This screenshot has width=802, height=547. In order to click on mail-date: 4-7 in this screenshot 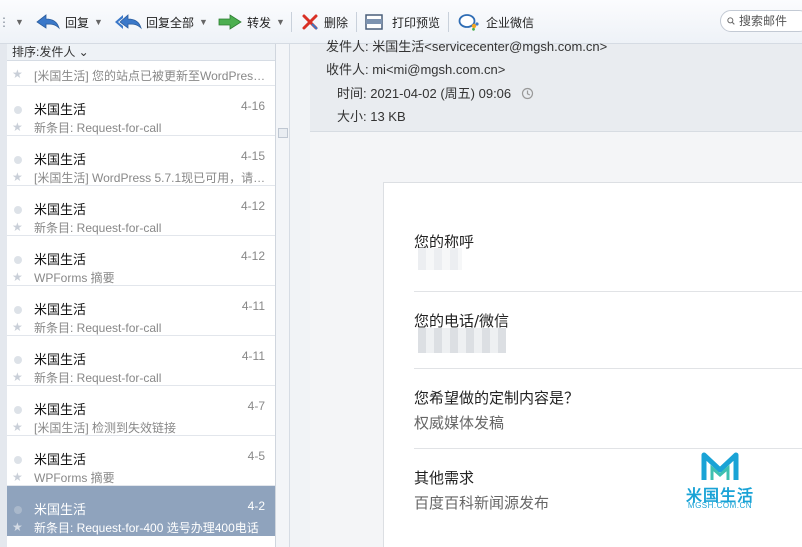, I will do `click(256, 406)`.